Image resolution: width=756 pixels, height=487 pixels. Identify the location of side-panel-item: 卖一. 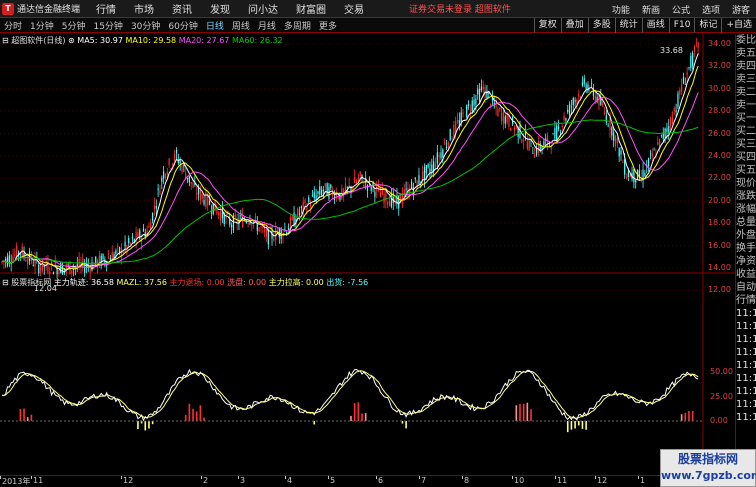
(746, 105).